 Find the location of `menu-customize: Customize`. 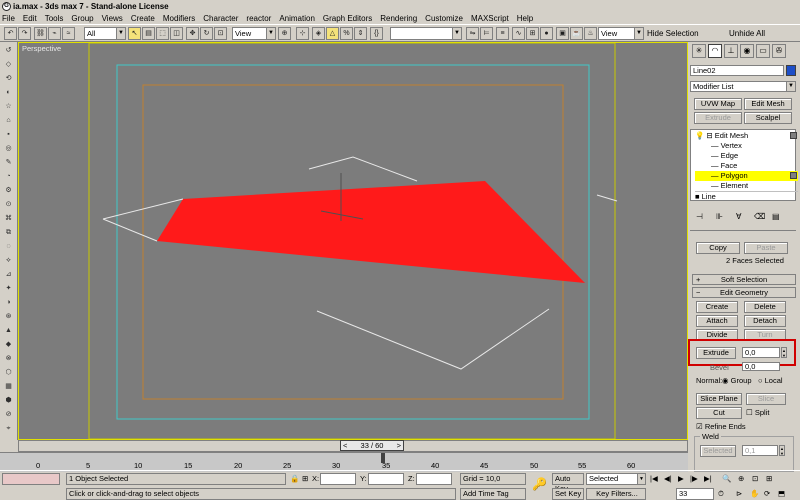

menu-customize: Customize is located at coordinates (444, 18).